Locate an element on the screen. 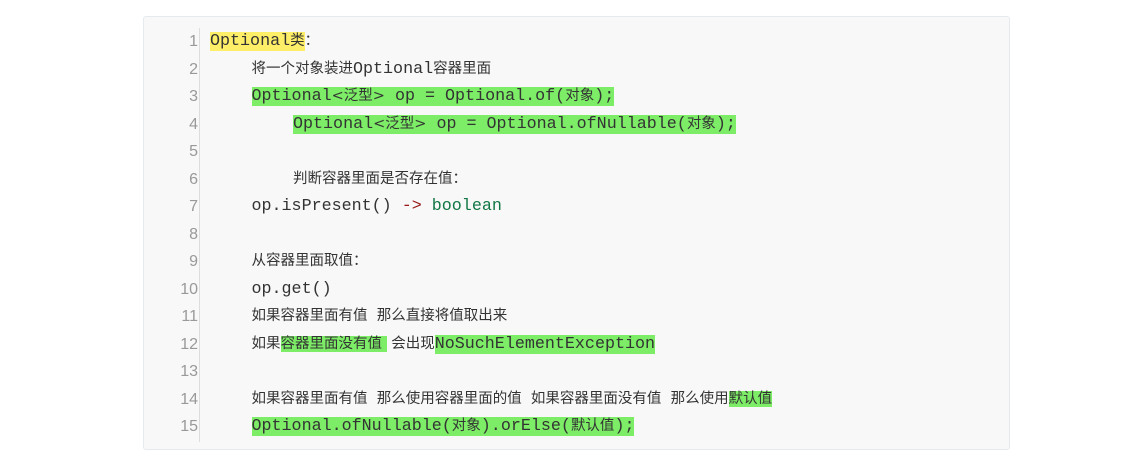 The height and width of the screenshot is (468, 1145). highlighted-text: NoSuchElementException is located at coordinates (545, 344).